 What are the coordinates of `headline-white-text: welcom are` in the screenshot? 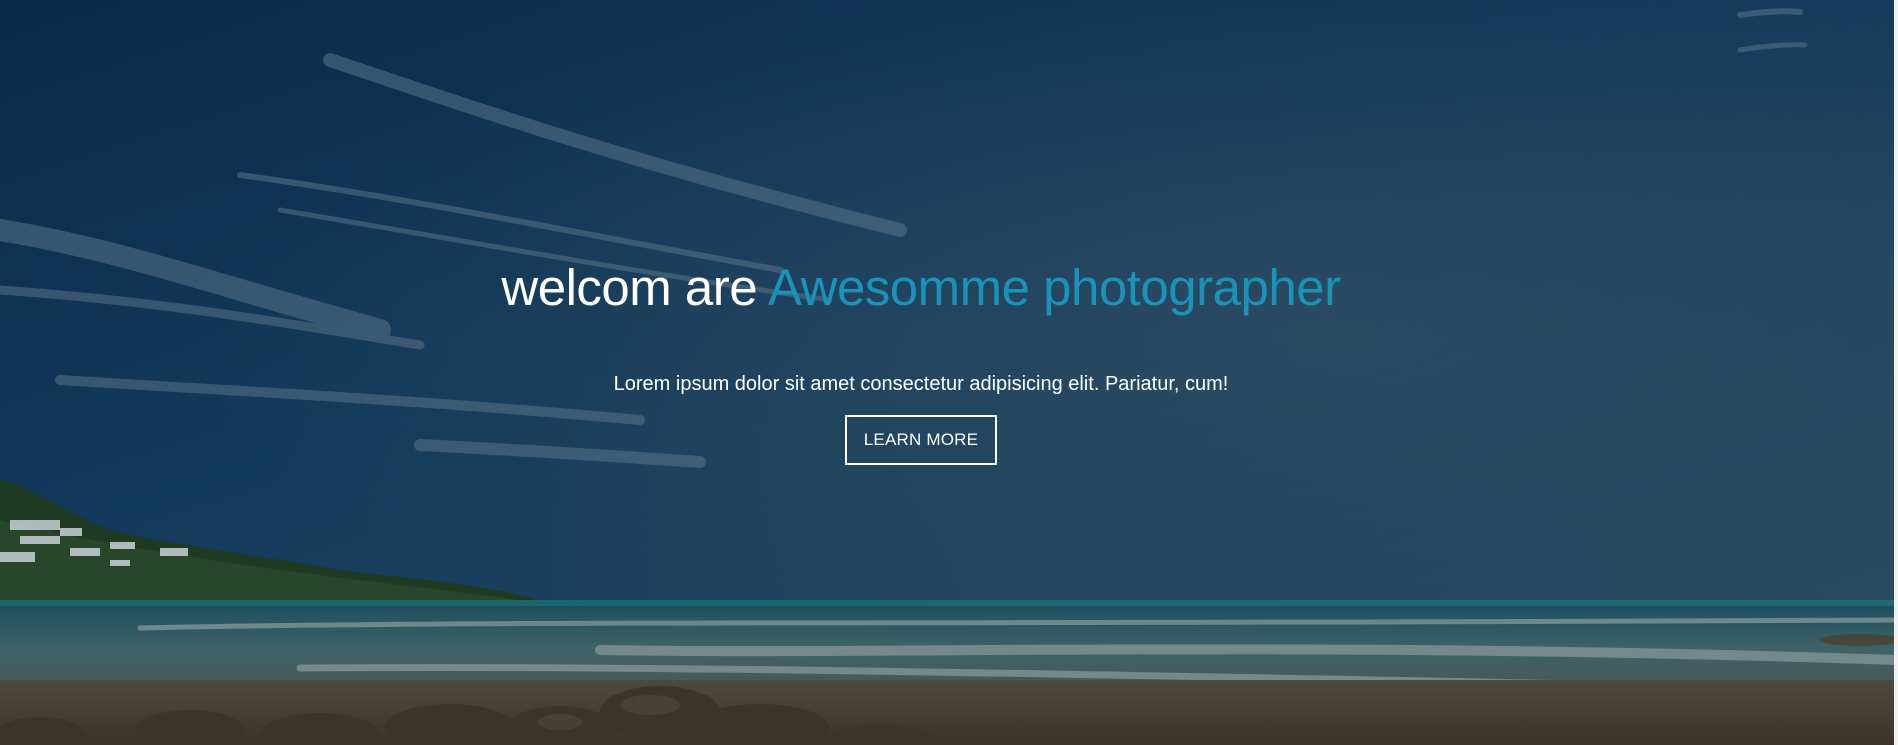 It's located at (629, 287).